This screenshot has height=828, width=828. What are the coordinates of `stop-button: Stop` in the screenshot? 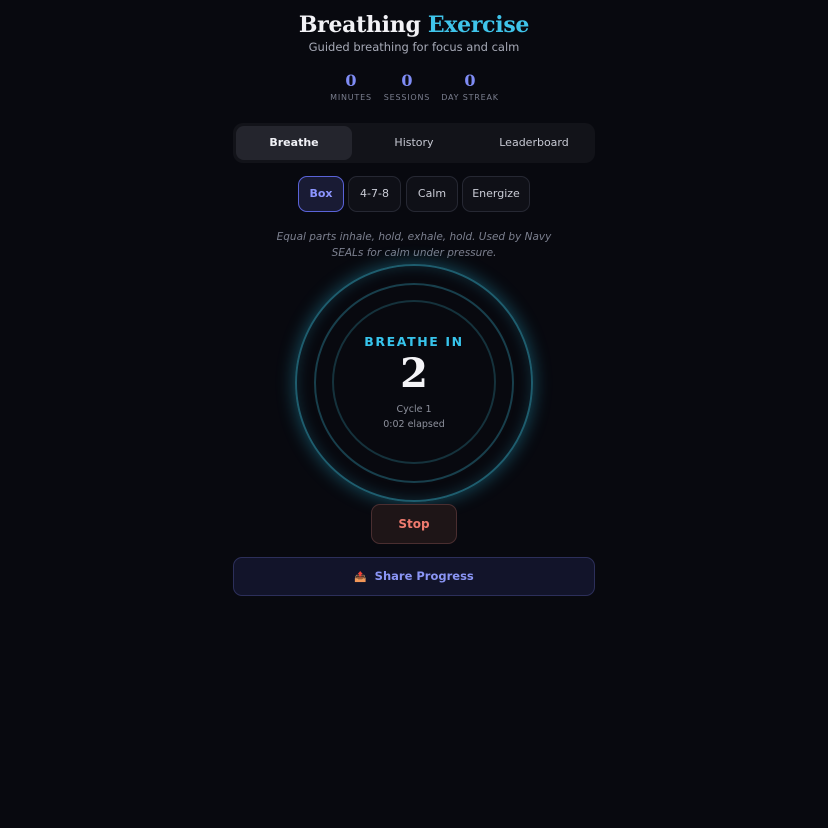 It's located at (414, 524).